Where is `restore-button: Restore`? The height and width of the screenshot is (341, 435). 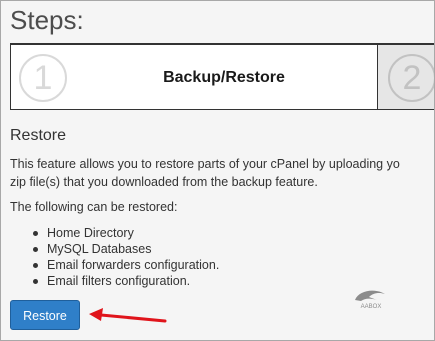 restore-button: Restore is located at coordinates (45, 315).